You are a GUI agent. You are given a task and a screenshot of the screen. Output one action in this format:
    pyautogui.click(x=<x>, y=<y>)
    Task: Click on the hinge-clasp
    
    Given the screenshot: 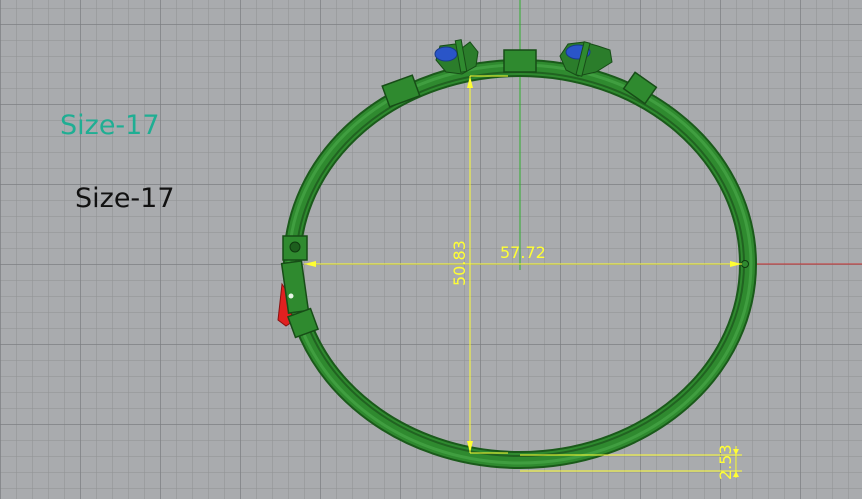 What is the action you would take?
    pyautogui.click(x=298, y=287)
    